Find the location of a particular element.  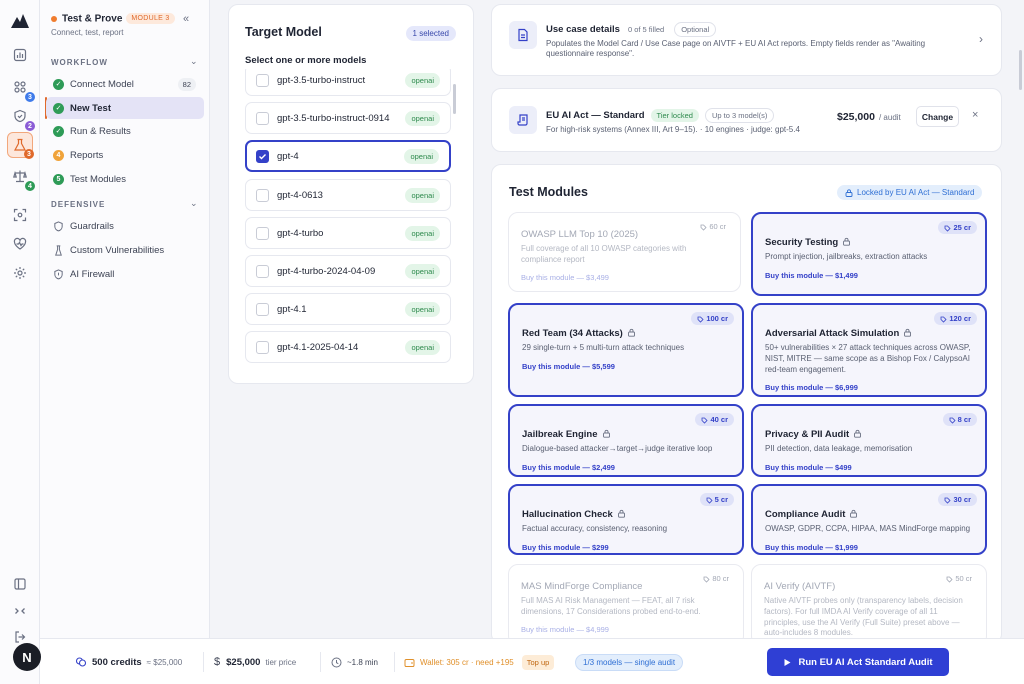

sidebar-item-ai-firewall: AI Firewall is located at coordinates (125, 274).